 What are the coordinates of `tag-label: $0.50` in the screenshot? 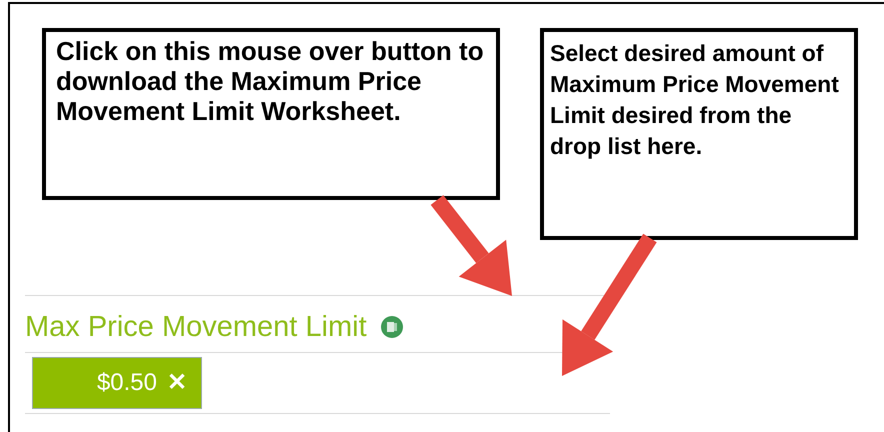 It's located at (126, 383).